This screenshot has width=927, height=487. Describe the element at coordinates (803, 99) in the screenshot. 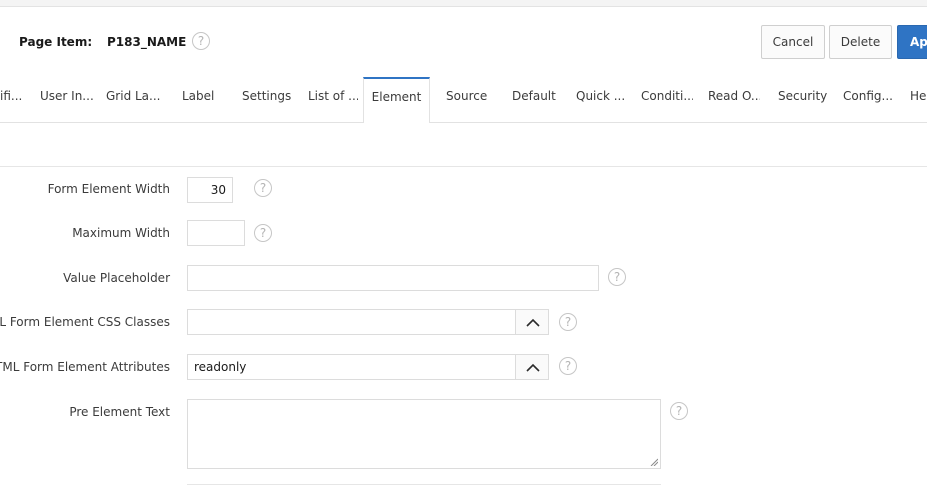

I see `tab-security: Security` at that location.